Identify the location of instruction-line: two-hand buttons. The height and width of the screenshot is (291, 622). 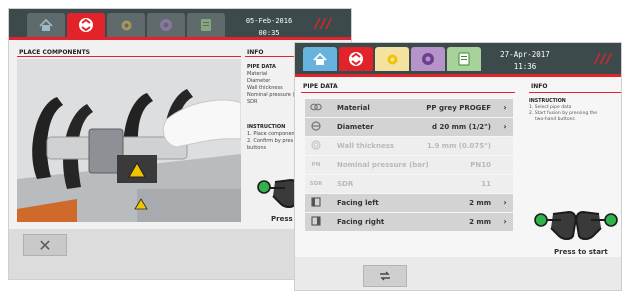
(555, 119).